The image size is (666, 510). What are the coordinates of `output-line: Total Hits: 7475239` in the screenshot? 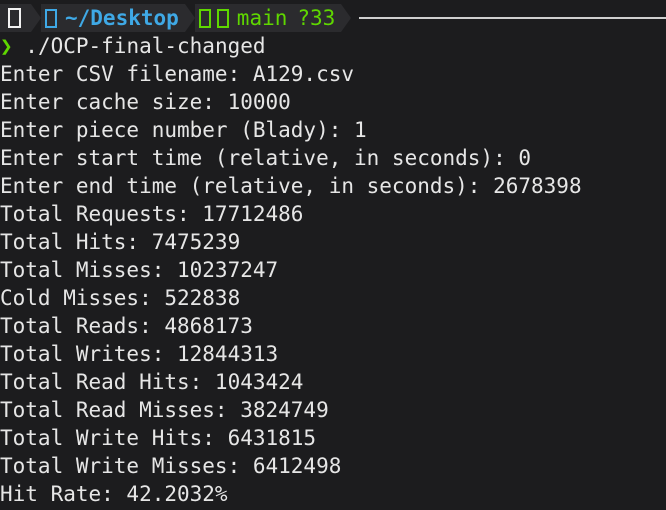 It's located at (120, 242).